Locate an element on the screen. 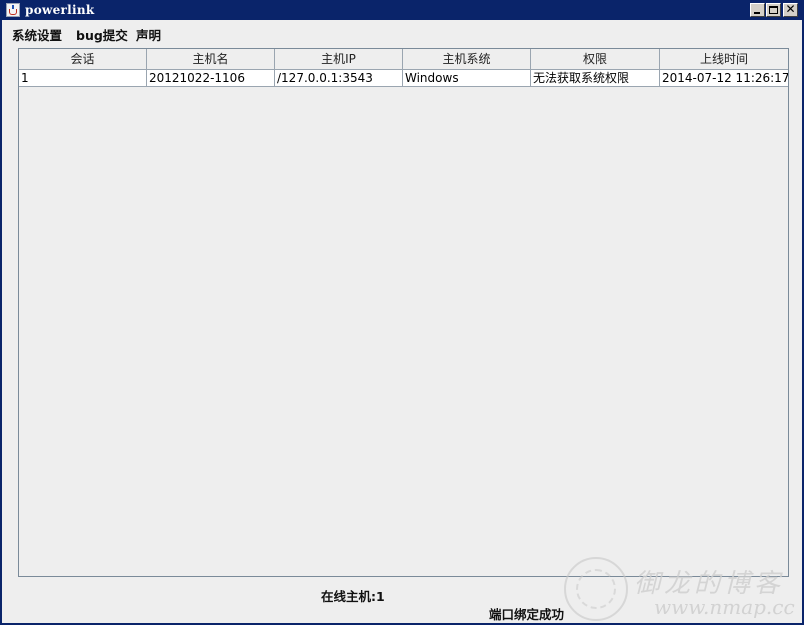 The image size is (804, 625). close-button: ✕ is located at coordinates (790, 9).